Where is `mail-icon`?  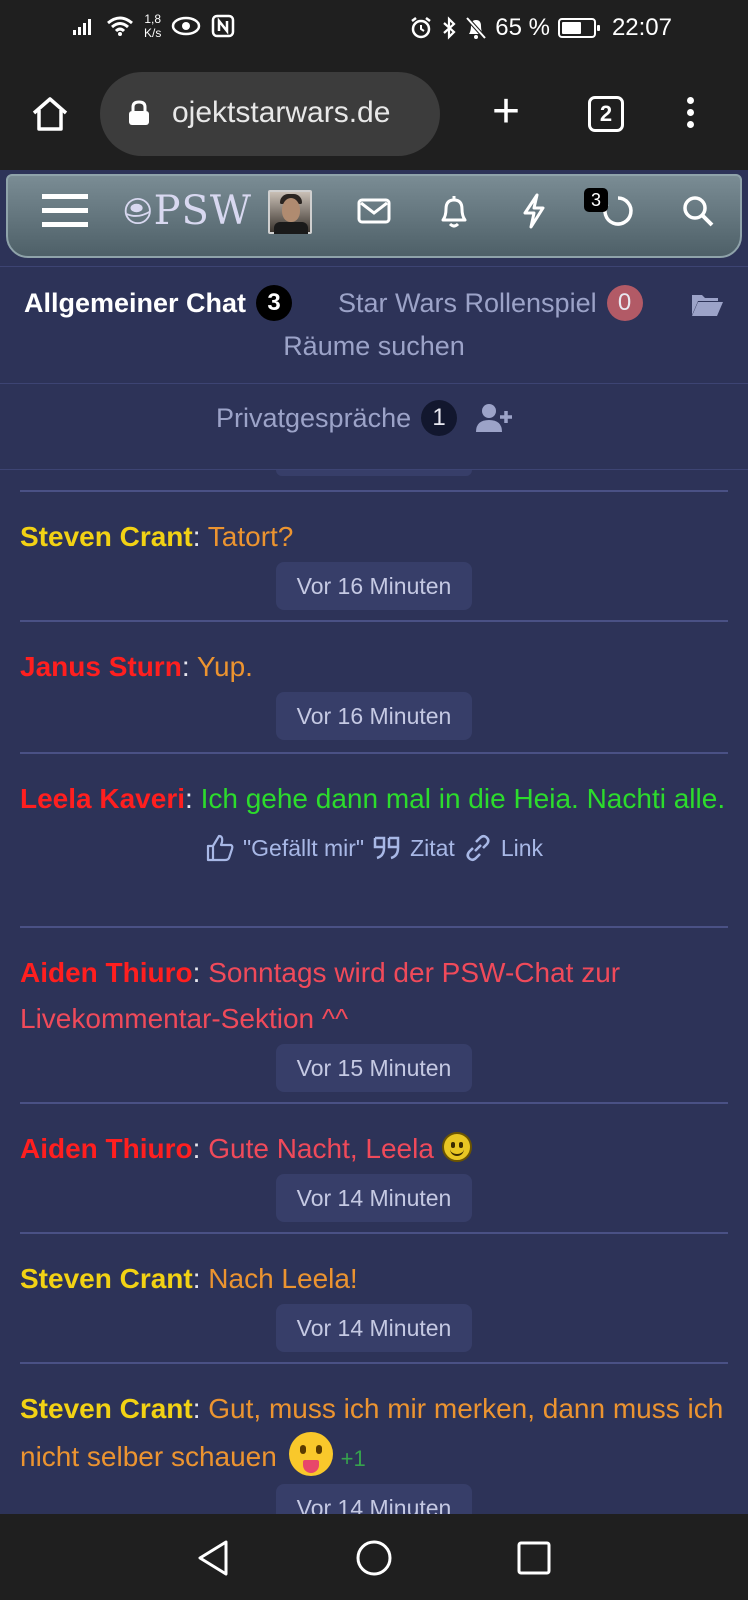 mail-icon is located at coordinates (374, 211).